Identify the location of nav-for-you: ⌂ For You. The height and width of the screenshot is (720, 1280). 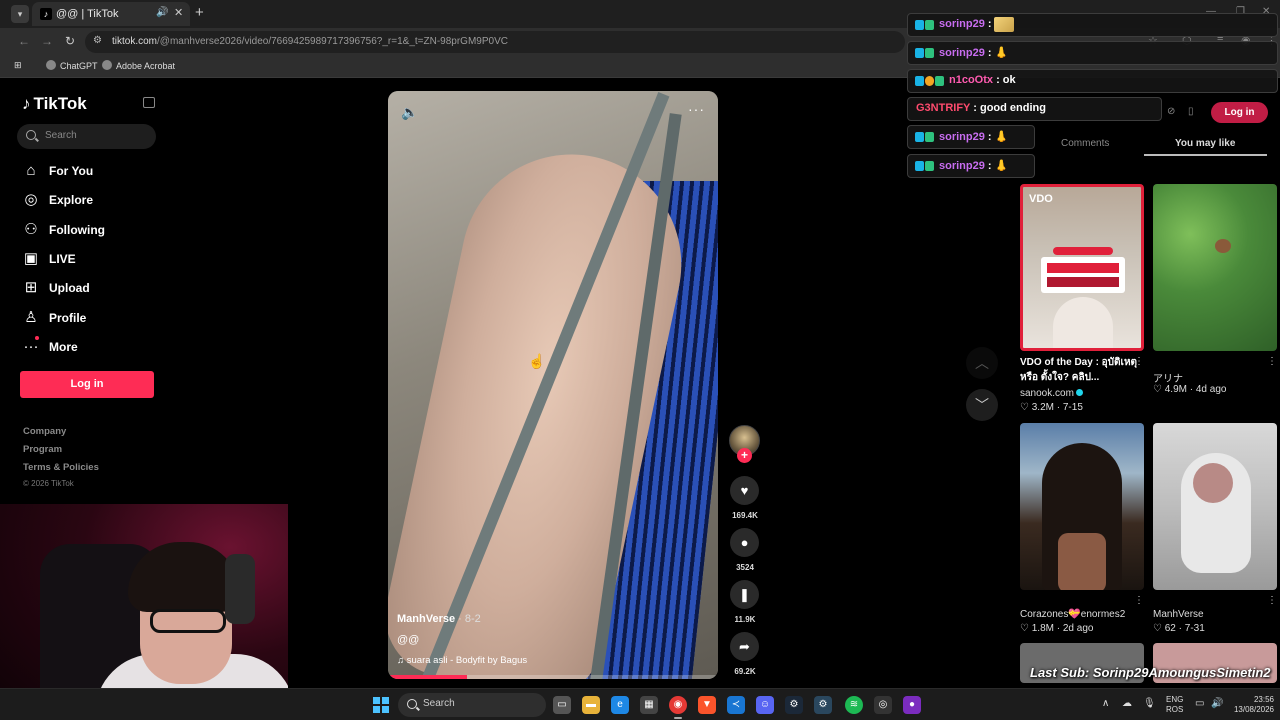
(92, 171).